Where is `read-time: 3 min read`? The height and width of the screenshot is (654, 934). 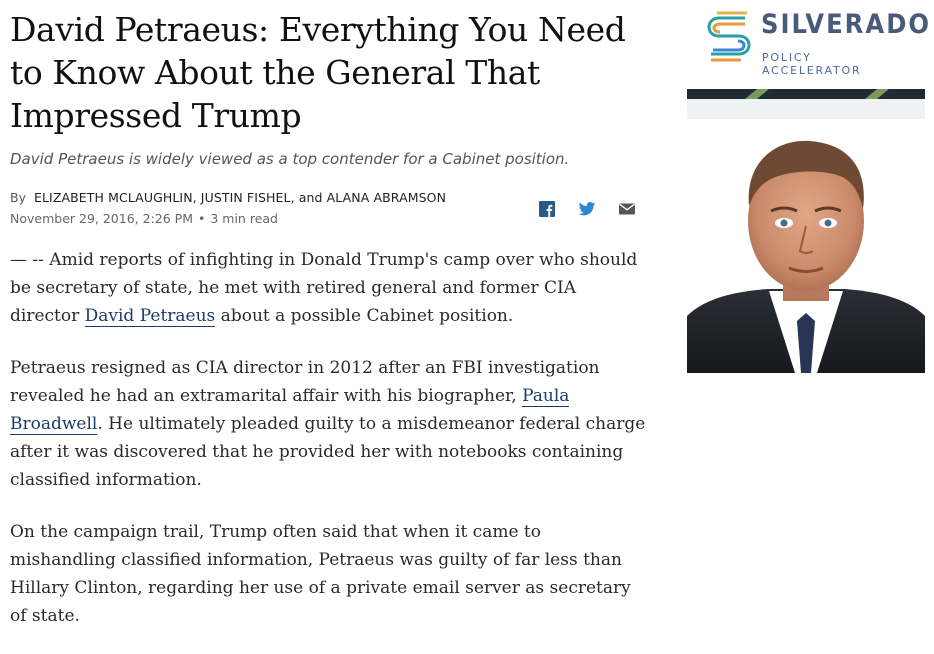
read-time: 3 min read is located at coordinates (244, 218).